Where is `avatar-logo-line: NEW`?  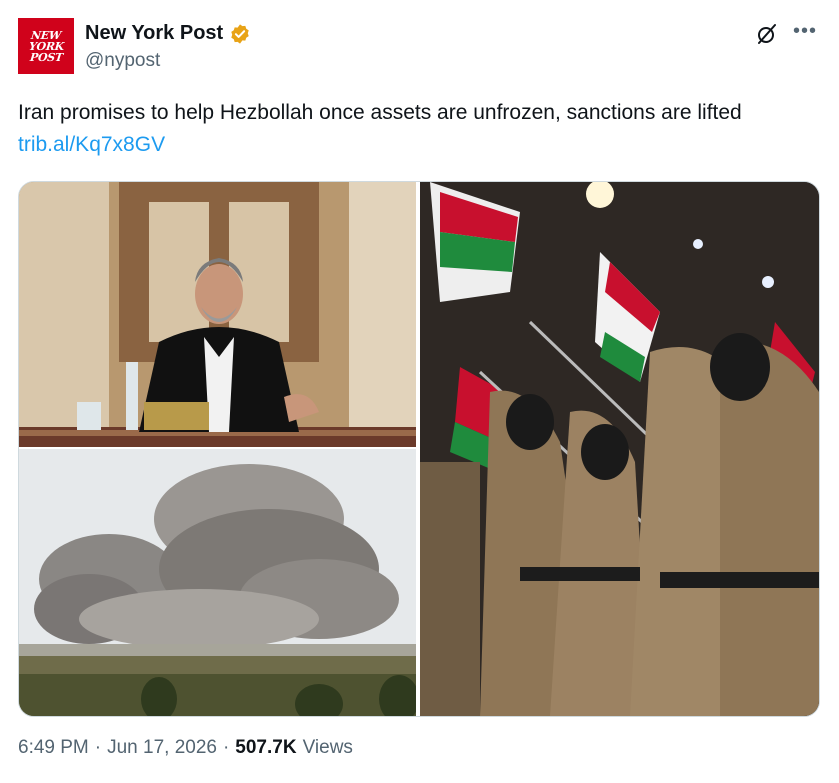 avatar-logo-line: NEW is located at coordinates (46, 35).